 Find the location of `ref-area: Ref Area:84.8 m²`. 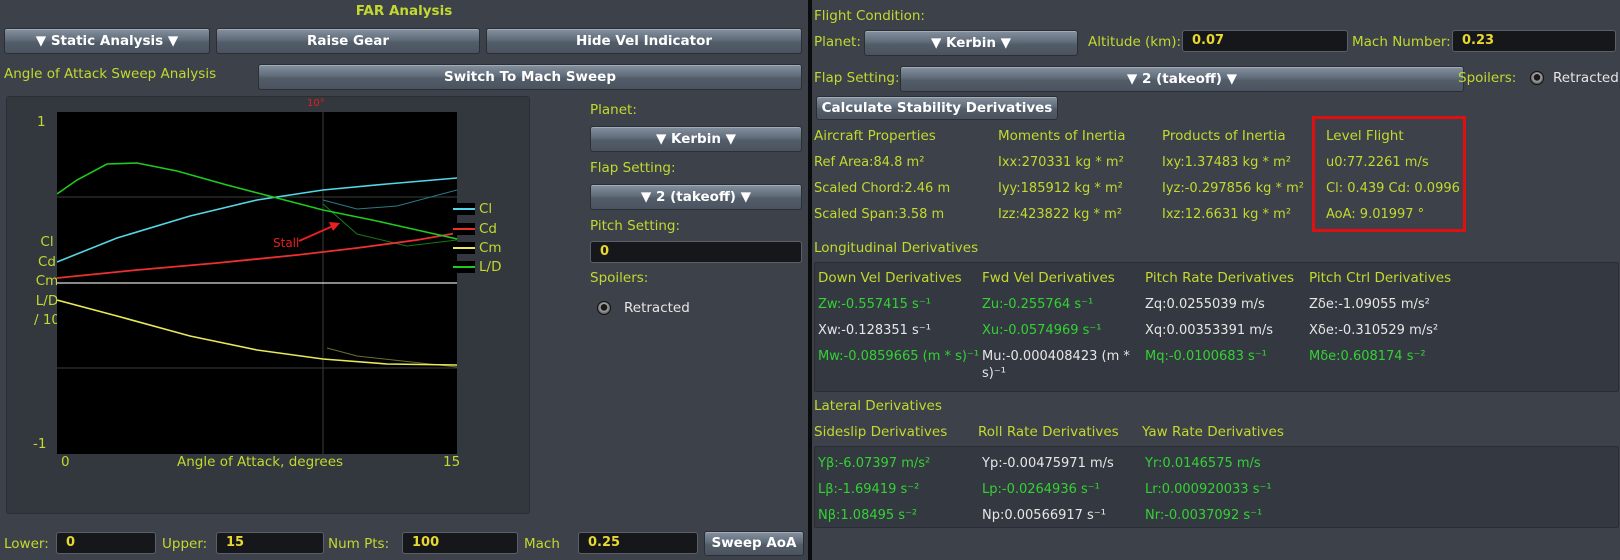

ref-area: Ref Area:84.8 m² is located at coordinates (869, 162).